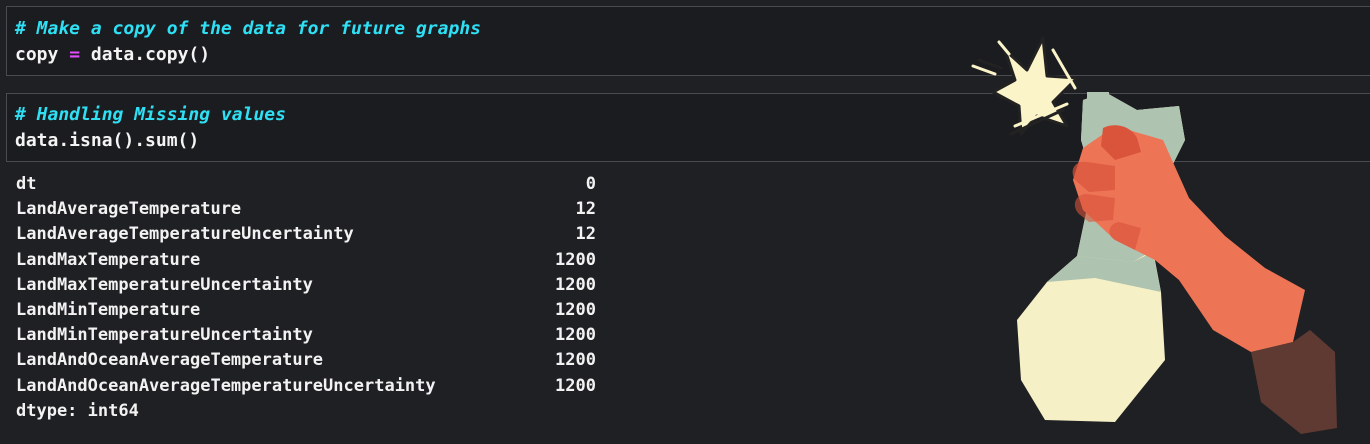  What do you see at coordinates (306, 209) in the screenshot?
I see `output-row: LandAverageTemperature 12` at bounding box center [306, 209].